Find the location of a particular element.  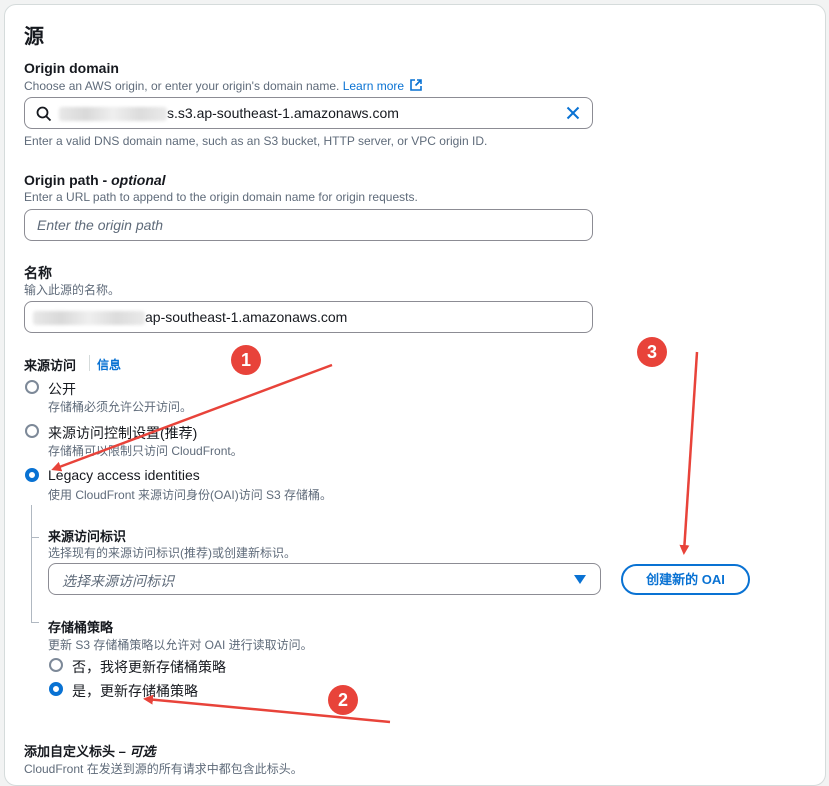

annotation-badge-2: 2 is located at coordinates (343, 700).